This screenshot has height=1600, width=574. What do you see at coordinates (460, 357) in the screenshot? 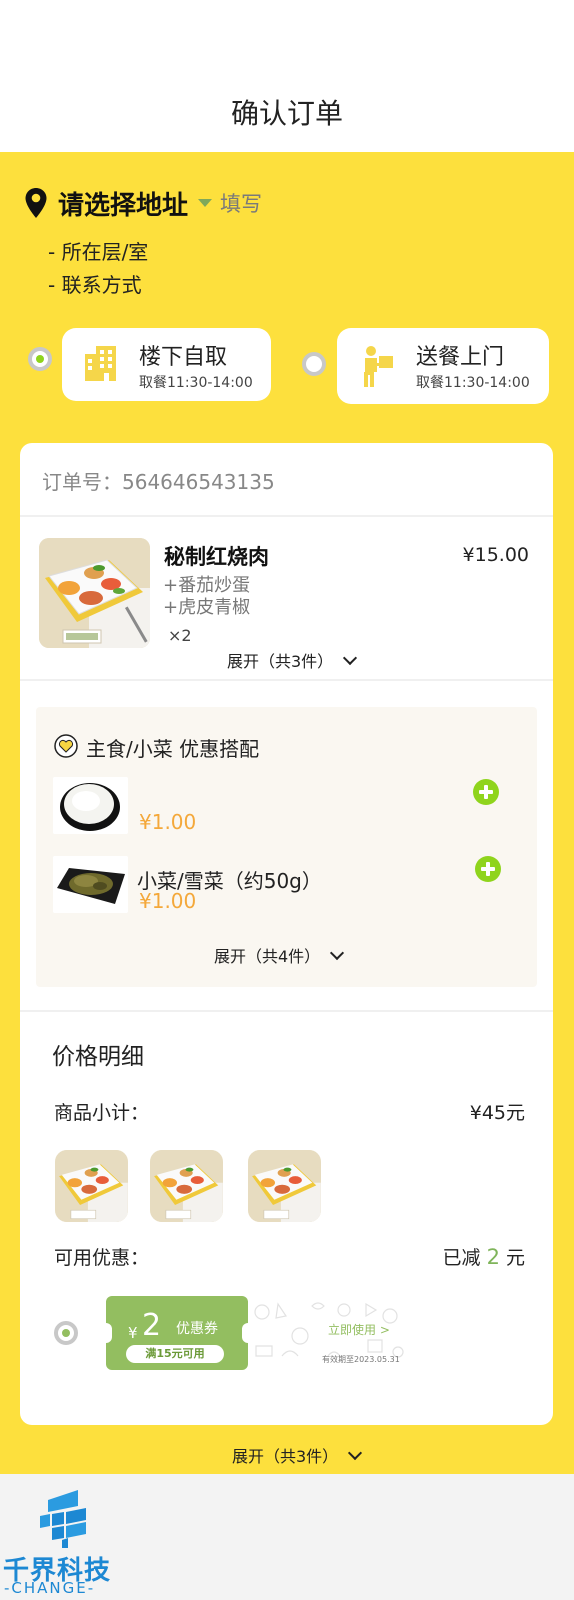
I see `delivery-label: 送餐上门` at bounding box center [460, 357].